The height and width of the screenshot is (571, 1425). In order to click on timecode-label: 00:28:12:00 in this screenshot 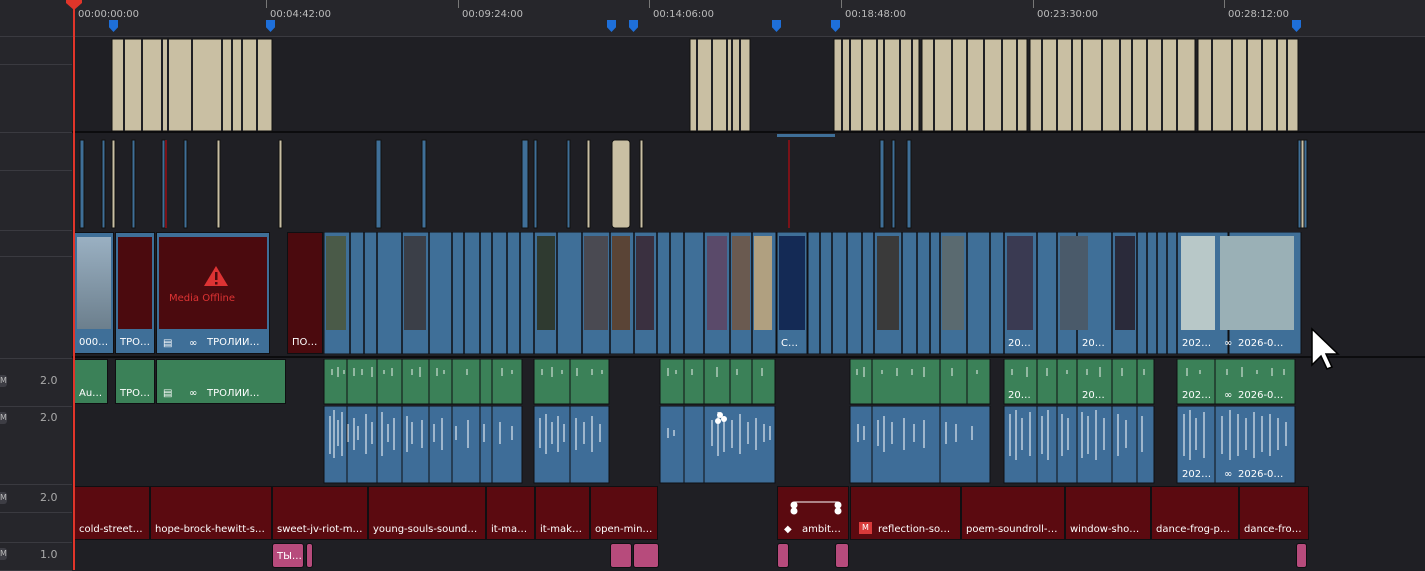, I will do `click(1259, 14)`.